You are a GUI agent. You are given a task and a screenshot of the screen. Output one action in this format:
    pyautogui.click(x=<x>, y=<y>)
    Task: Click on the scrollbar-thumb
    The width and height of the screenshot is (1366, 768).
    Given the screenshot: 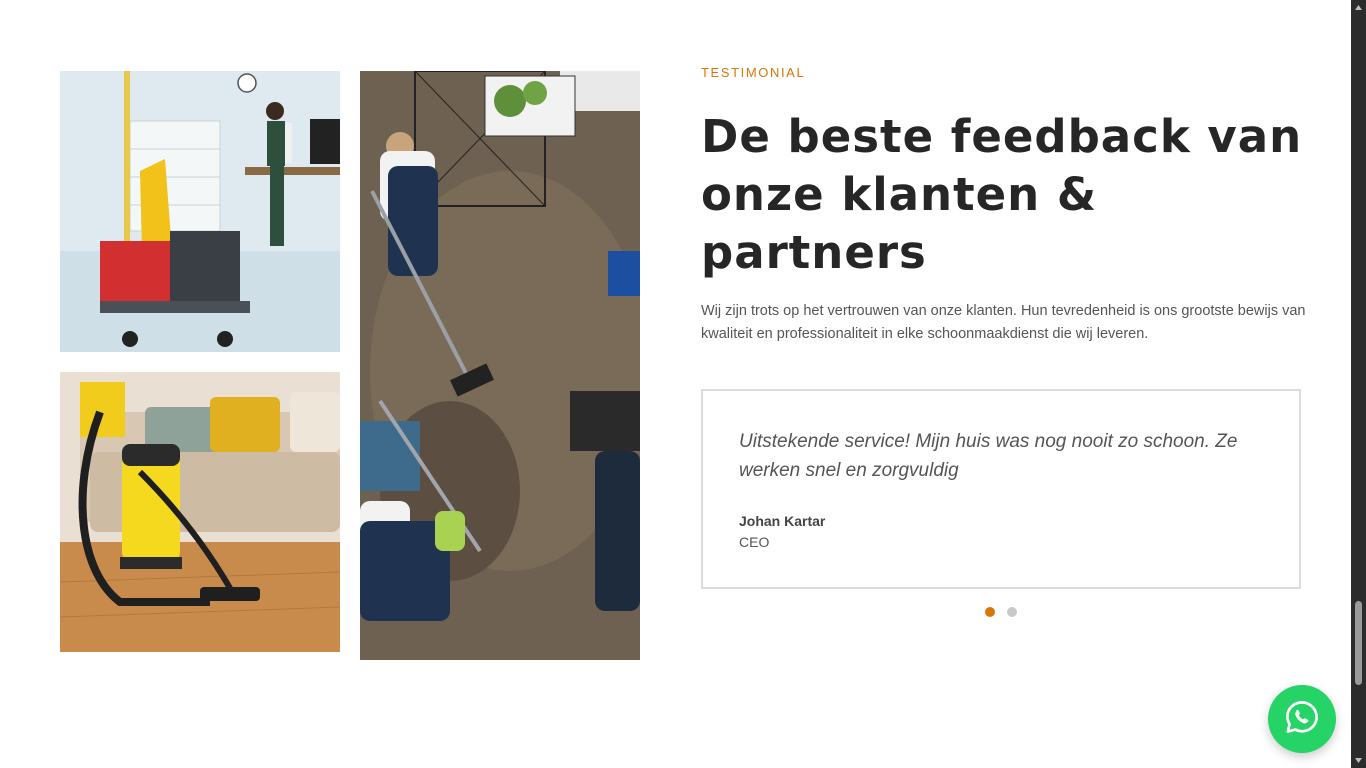 What is the action you would take?
    pyautogui.click(x=1358, y=643)
    